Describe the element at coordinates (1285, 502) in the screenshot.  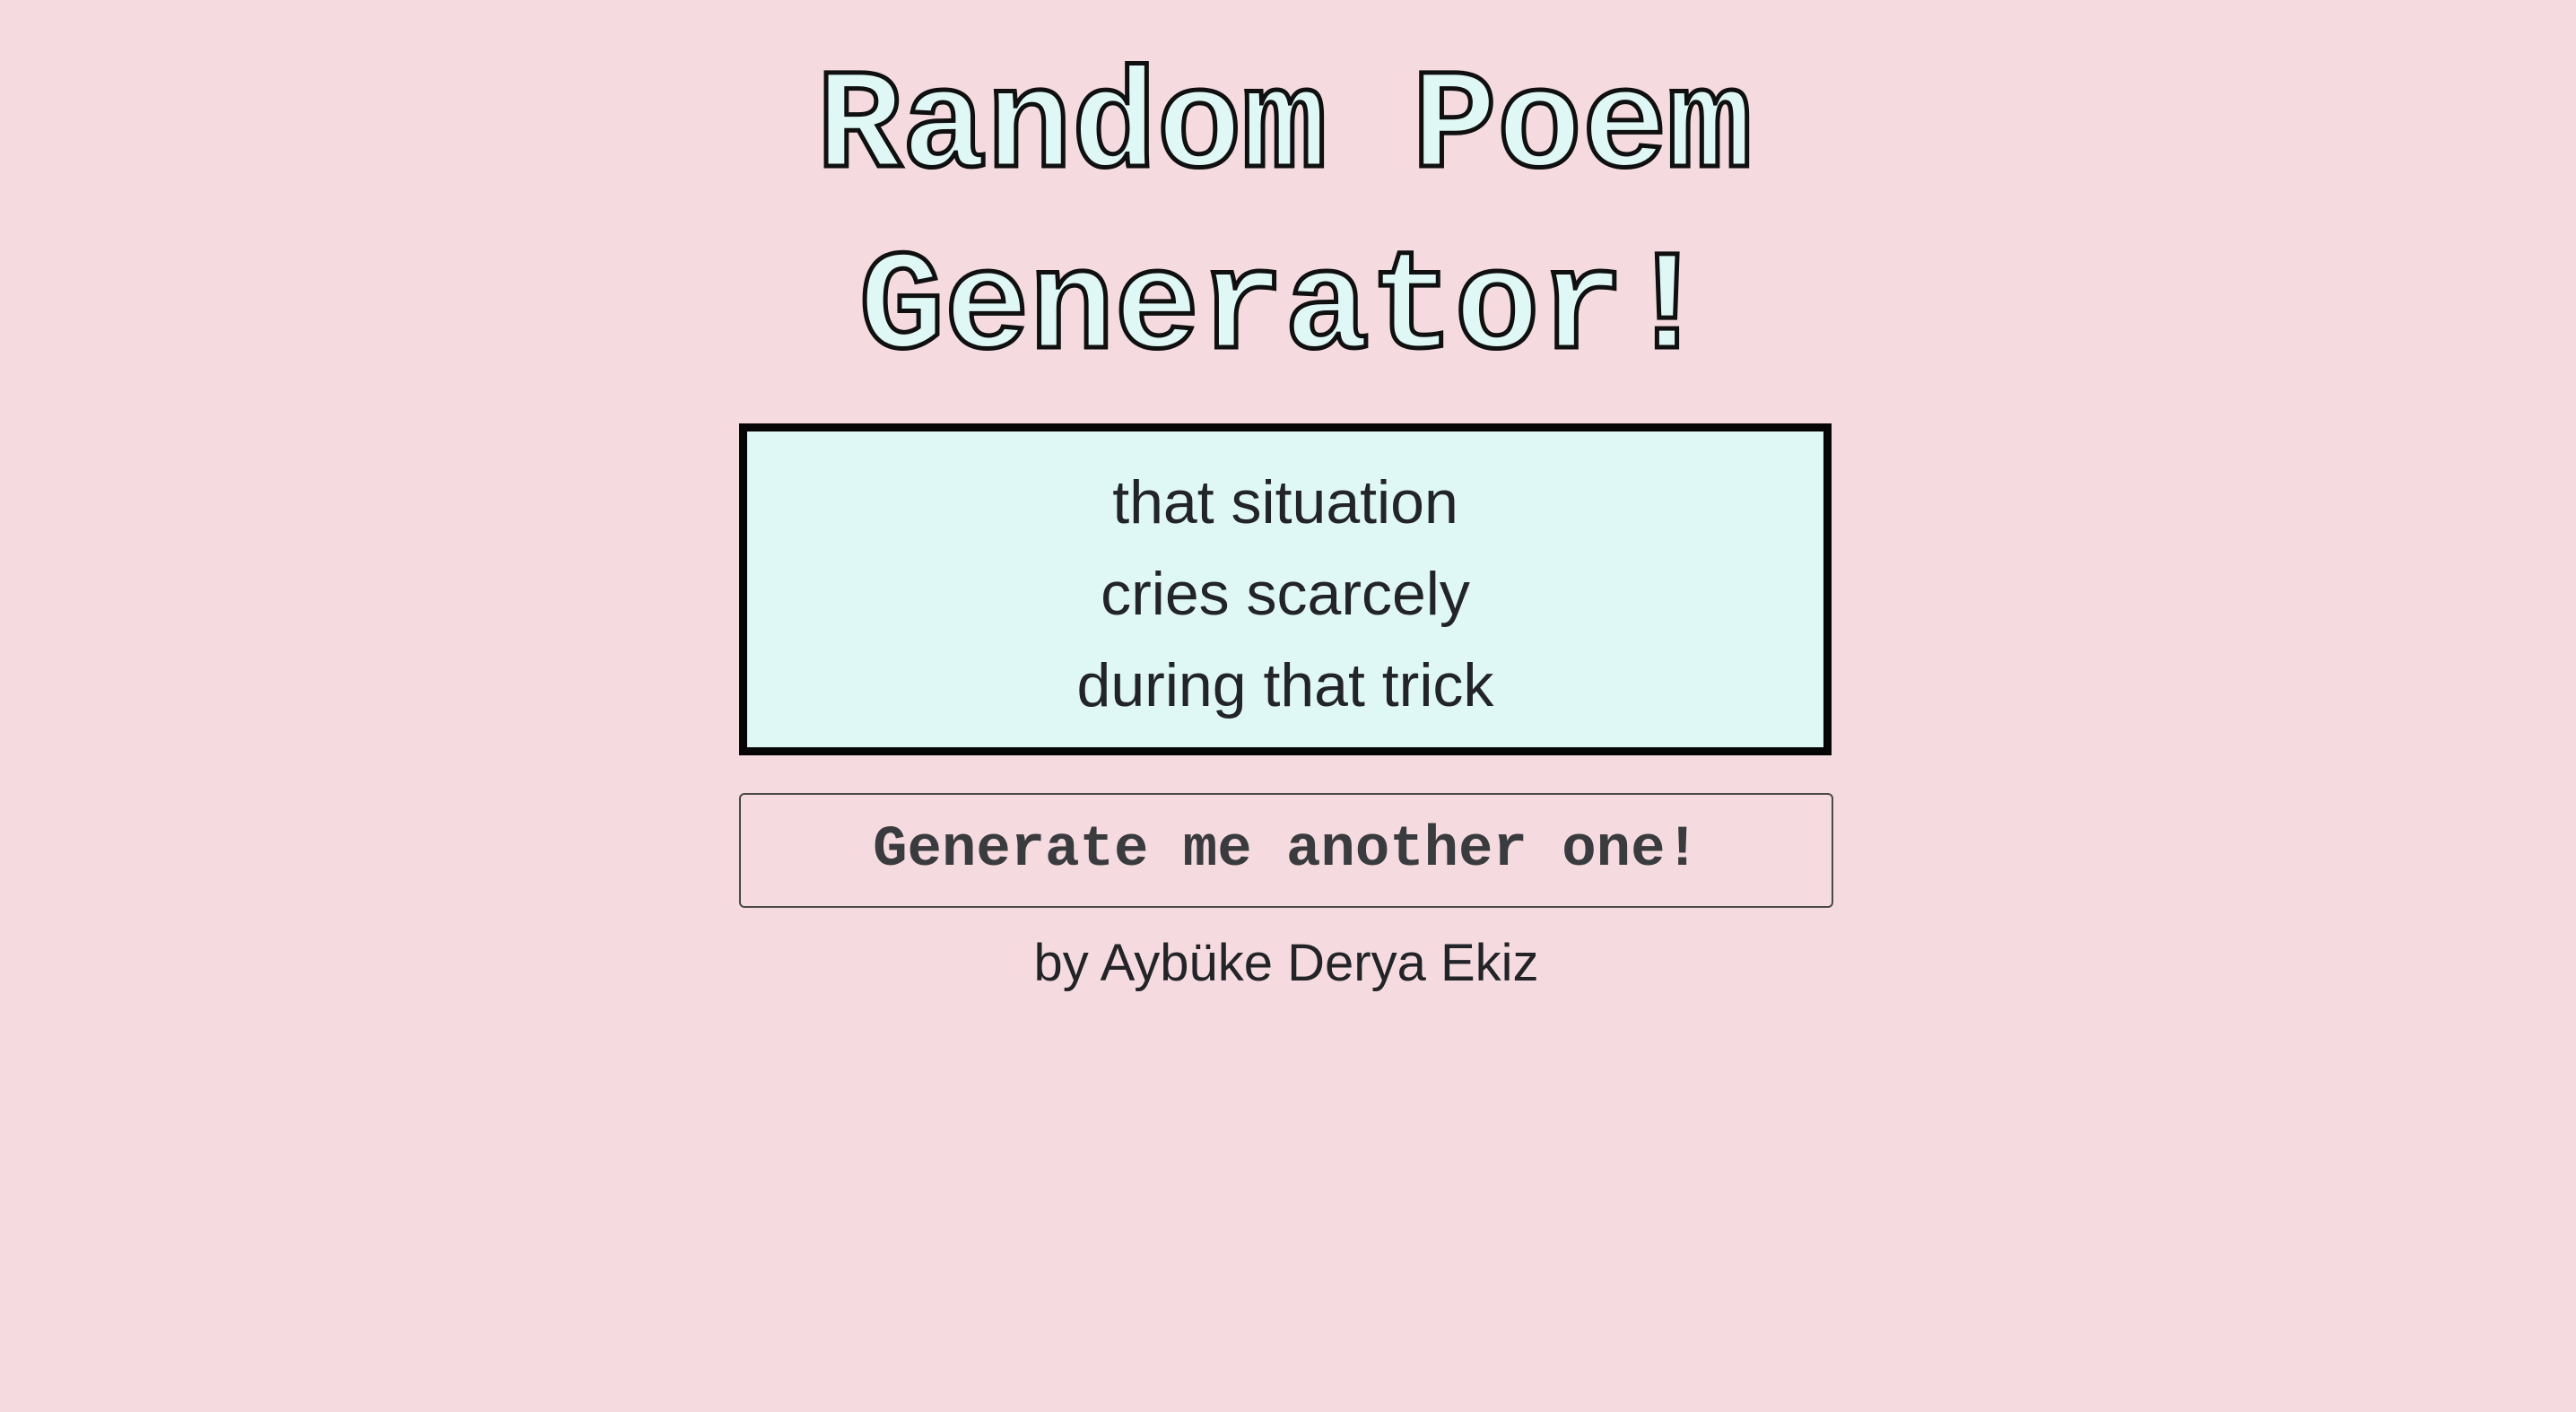
I see `poem-line: that situation` at that location.